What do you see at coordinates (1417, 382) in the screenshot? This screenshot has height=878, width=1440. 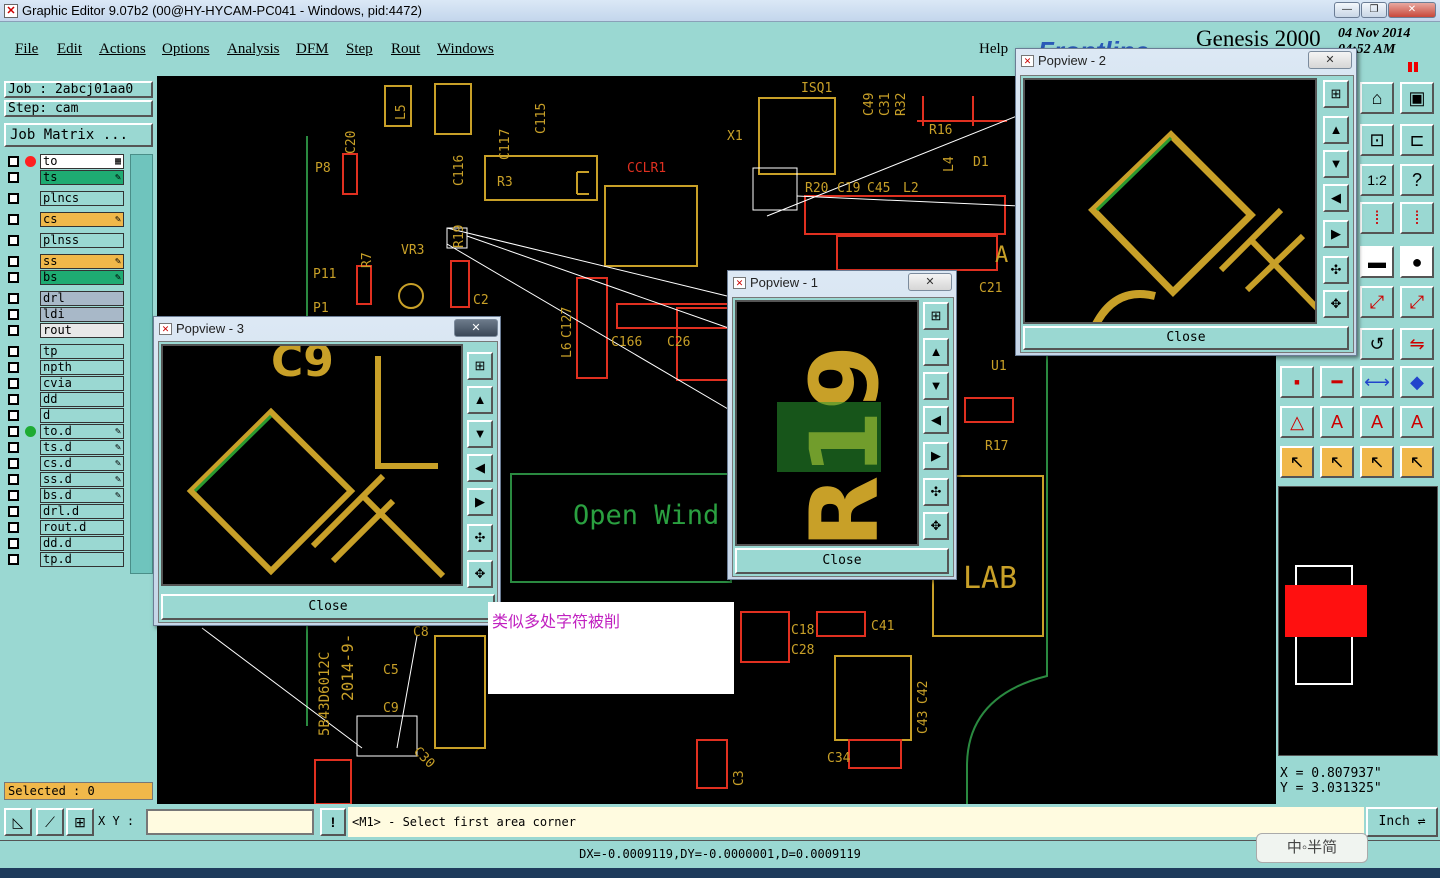 I see `shapes-icon: ◆` at bounding box center [1417, 382].